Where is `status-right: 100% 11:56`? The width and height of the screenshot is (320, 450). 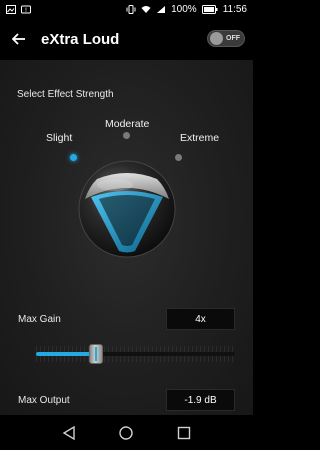 status-right: 100% 11:56 is located at coordinates (186, 9).